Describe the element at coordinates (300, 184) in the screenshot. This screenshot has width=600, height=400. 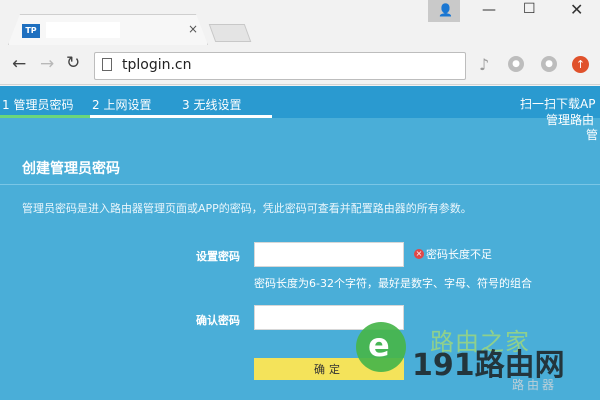
I see `title-divider` at that location.